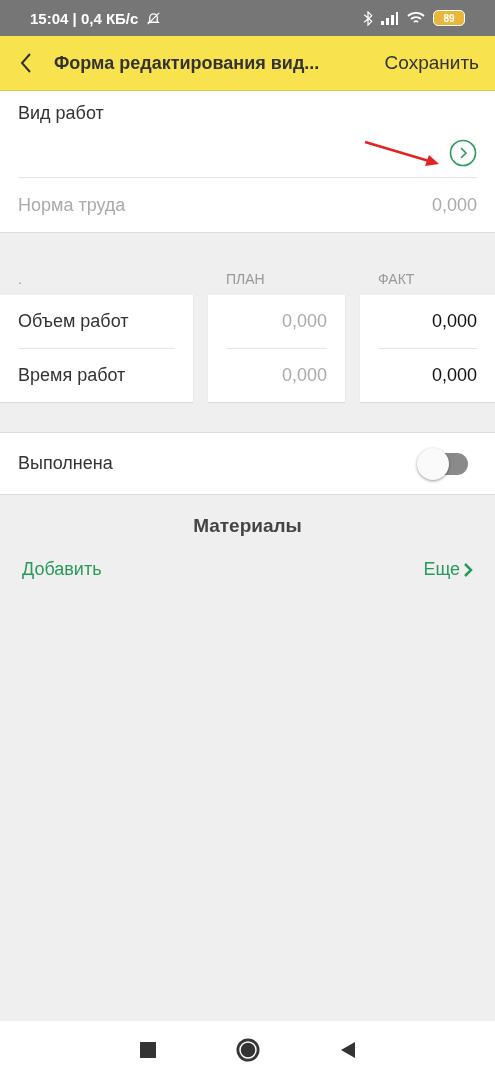 The width and height of the screenshot is (495, 1079). I want to click on field-label: Норма труда, so click(72, 205).